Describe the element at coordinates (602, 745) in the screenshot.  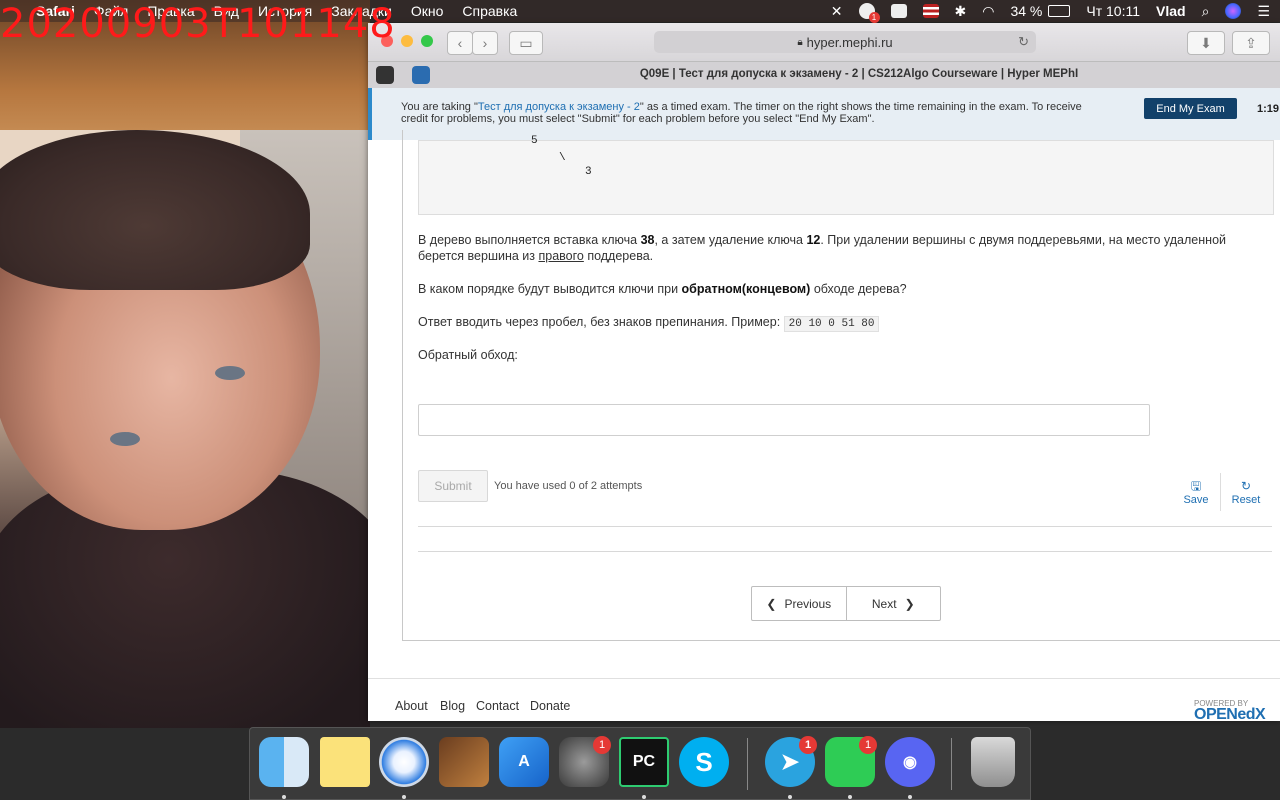
I see `system-preferences-badge: 1` at that location.